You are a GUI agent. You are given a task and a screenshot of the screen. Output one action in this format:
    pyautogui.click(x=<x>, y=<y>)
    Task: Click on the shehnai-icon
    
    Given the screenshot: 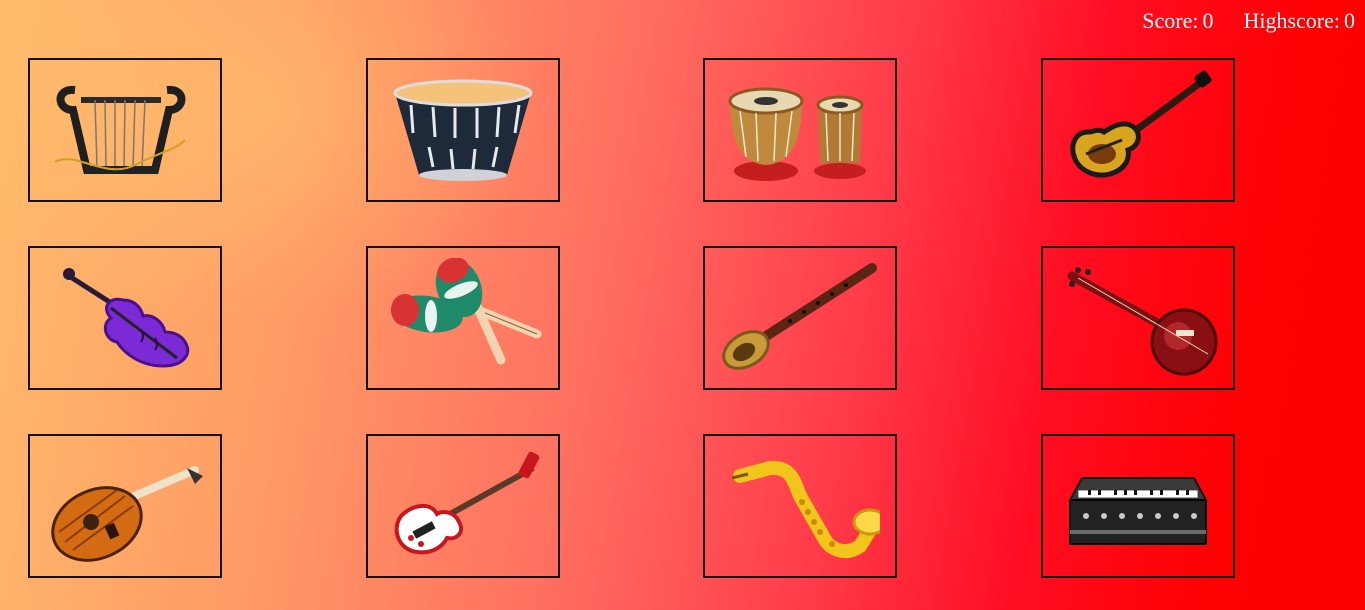 What is the action you would take?
    pyautogui.click(x=799, y=316)
    